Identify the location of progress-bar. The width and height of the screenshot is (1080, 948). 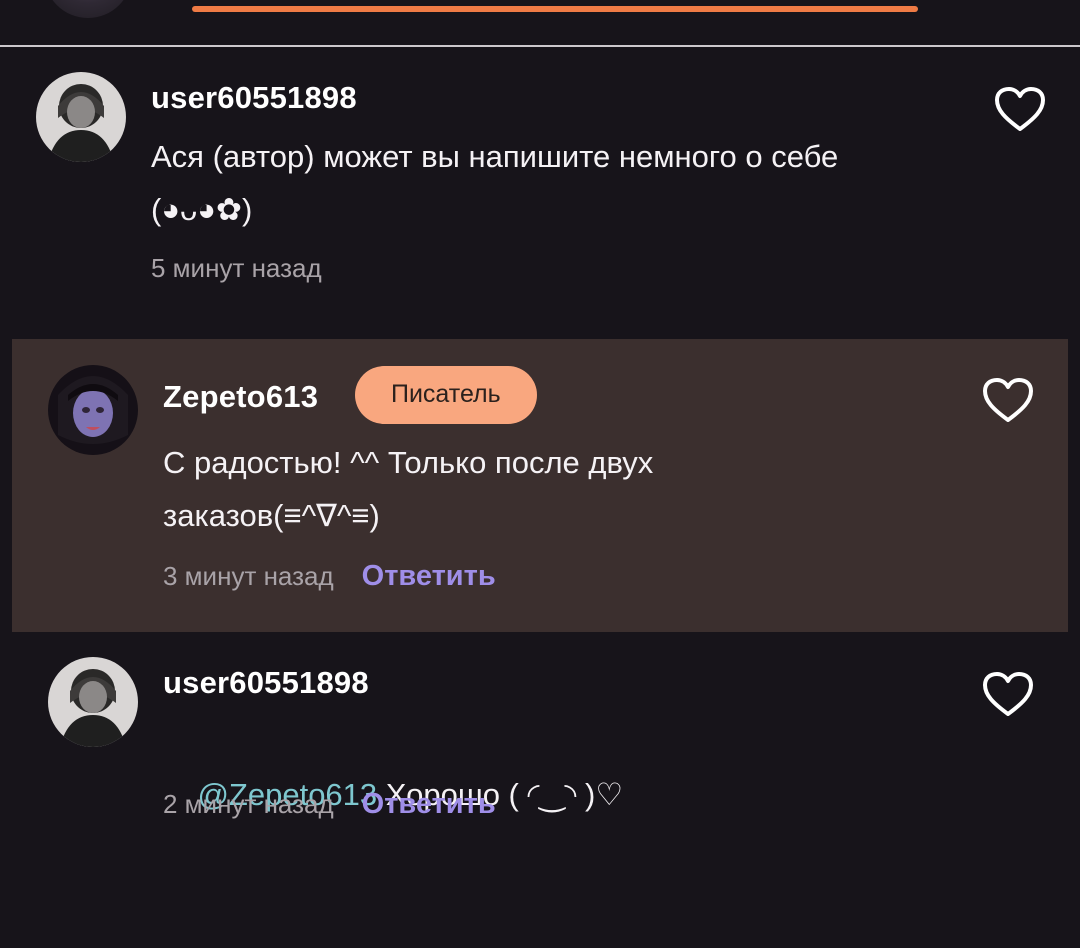
(555, 9).